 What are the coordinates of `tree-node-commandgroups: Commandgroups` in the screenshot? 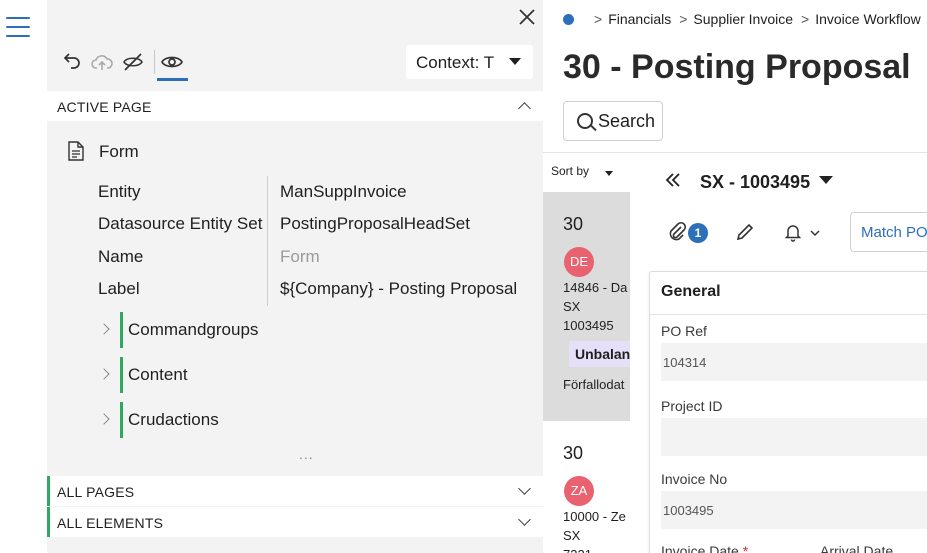 It's located at (247, 330).